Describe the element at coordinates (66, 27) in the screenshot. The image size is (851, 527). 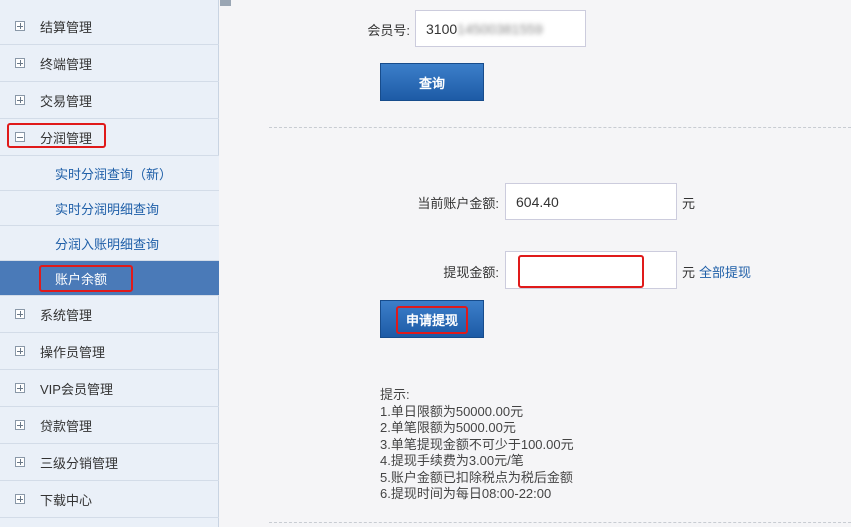
I see `sidebar-item-label: 结算管理` at that location.